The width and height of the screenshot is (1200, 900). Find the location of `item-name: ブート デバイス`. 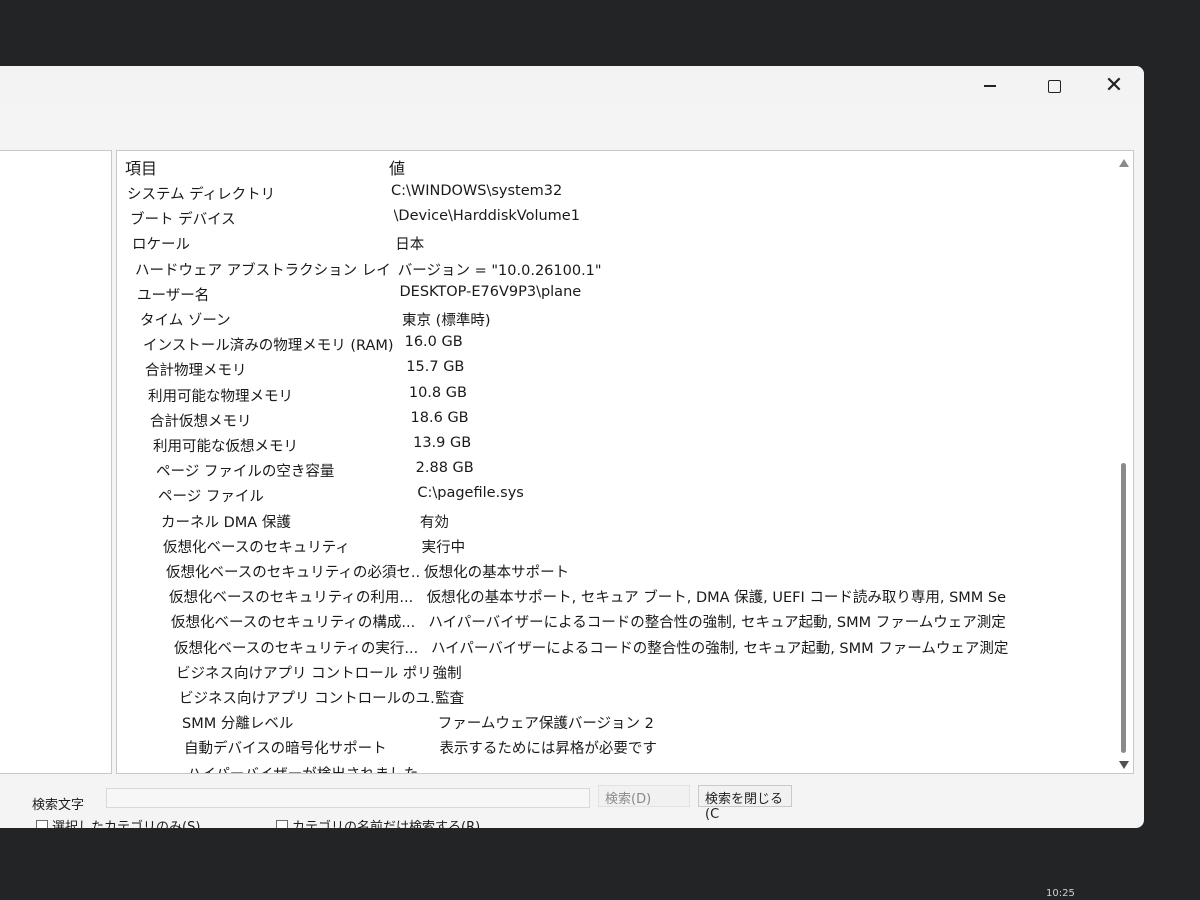

item-name: ブート デバイス is located at coordinates (183, 220).